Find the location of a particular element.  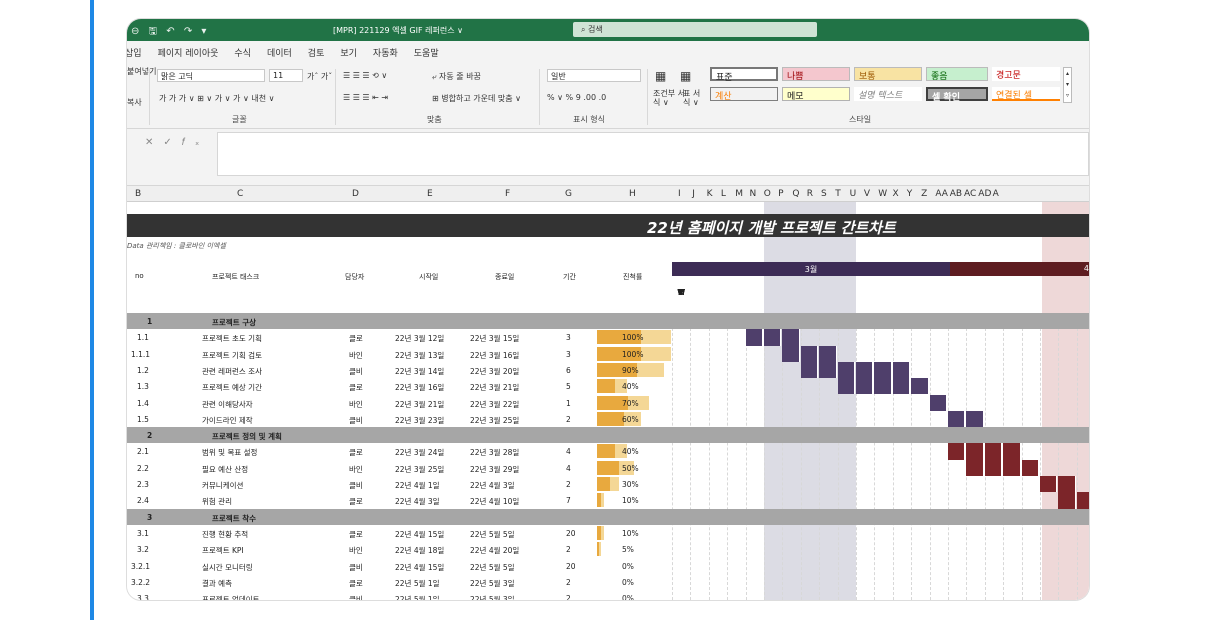

phase-row: 1 프로젝트 구상 is located at coordinates (608, 321).